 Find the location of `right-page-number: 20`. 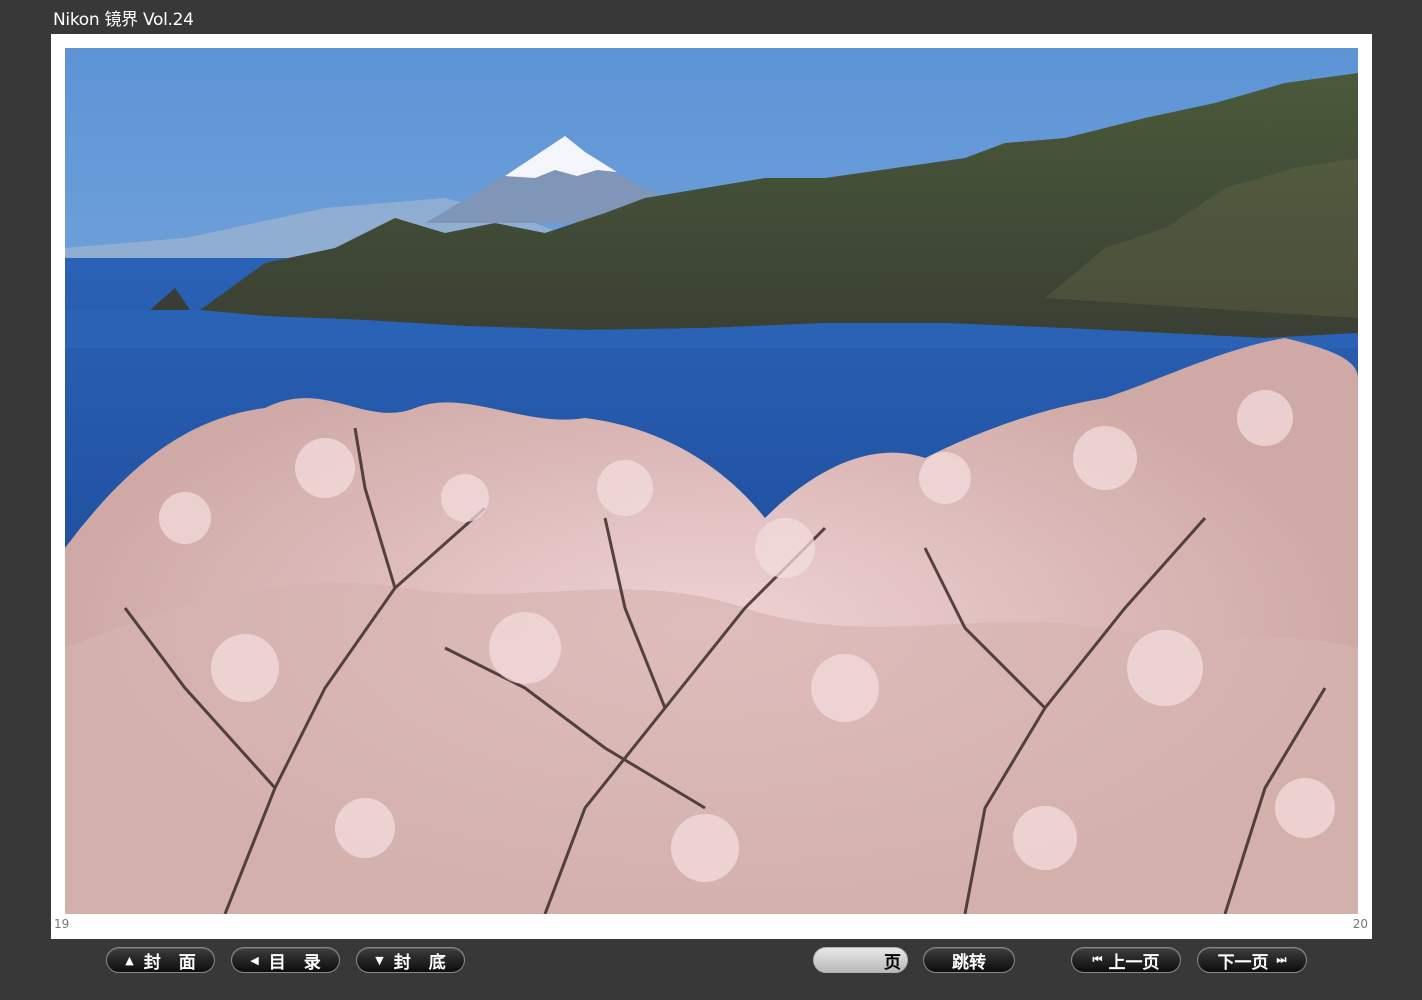

right-page-number: 20 is located at coordinates (1360, 924).